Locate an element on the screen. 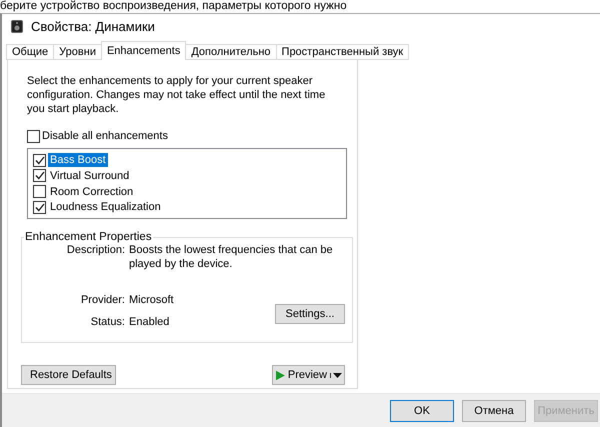 The width and height of the screenshot is (600, 427). checkbox-label: Disable all enhancements is located at coordinates (105, 136).